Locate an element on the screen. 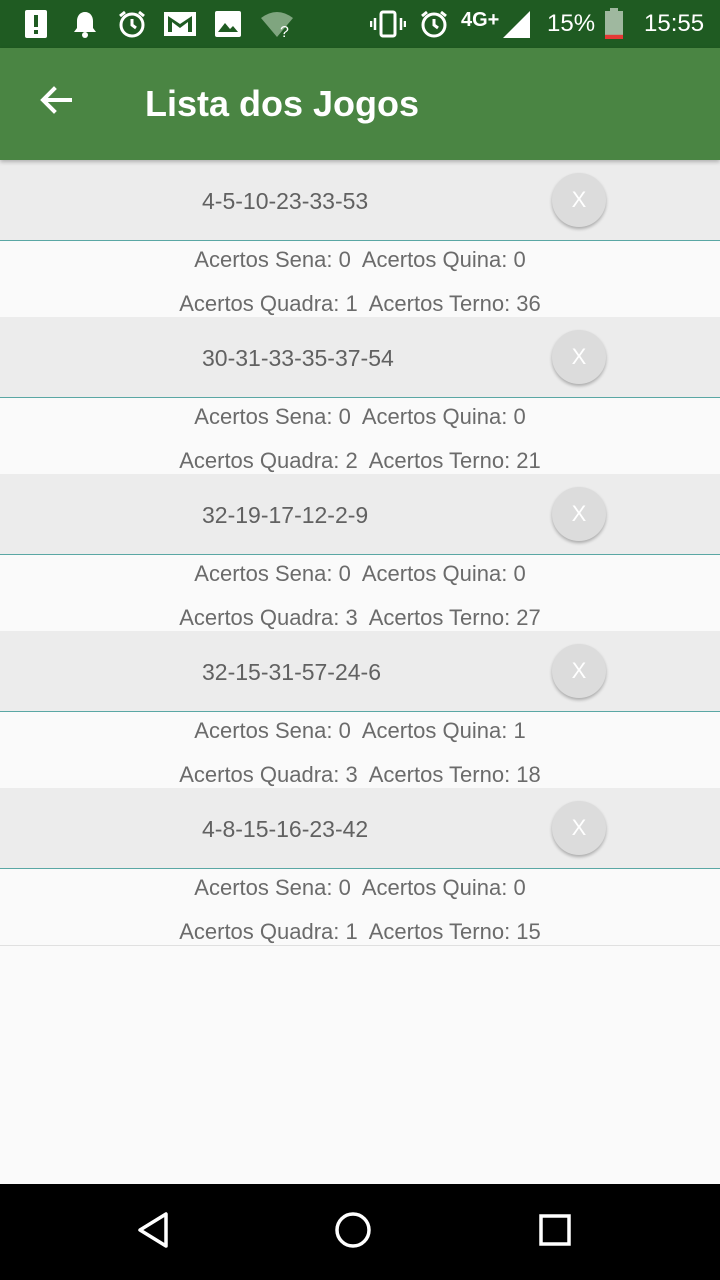 Image resolution: width=720 pixels, height=1280 pixels. app-bar: Lista dos Jogos is located at coordinates (360, 104).